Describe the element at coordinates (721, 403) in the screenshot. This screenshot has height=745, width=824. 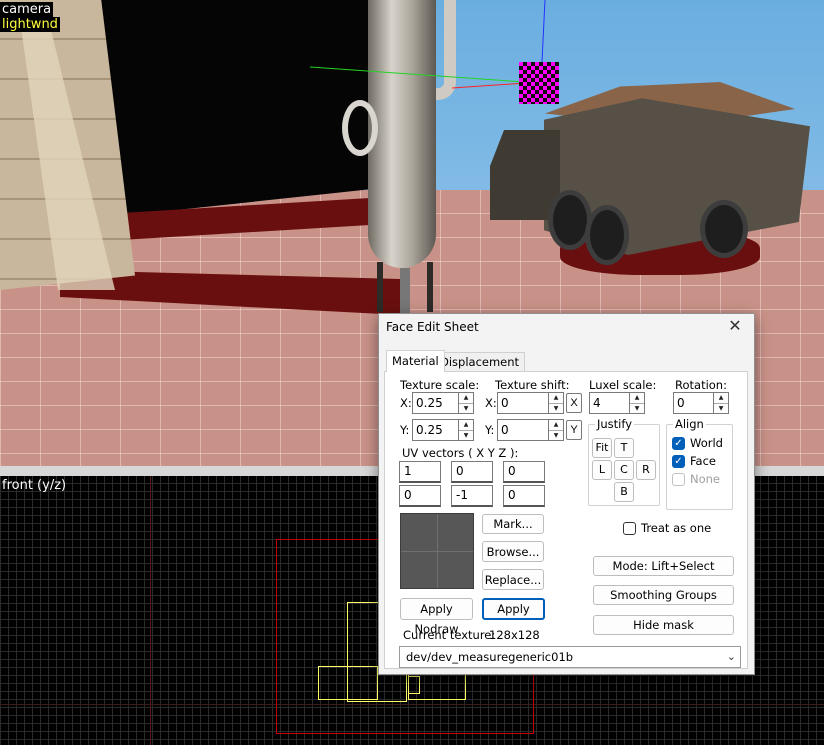
I see `rotation-spinner: ▲ ▼` at that location.